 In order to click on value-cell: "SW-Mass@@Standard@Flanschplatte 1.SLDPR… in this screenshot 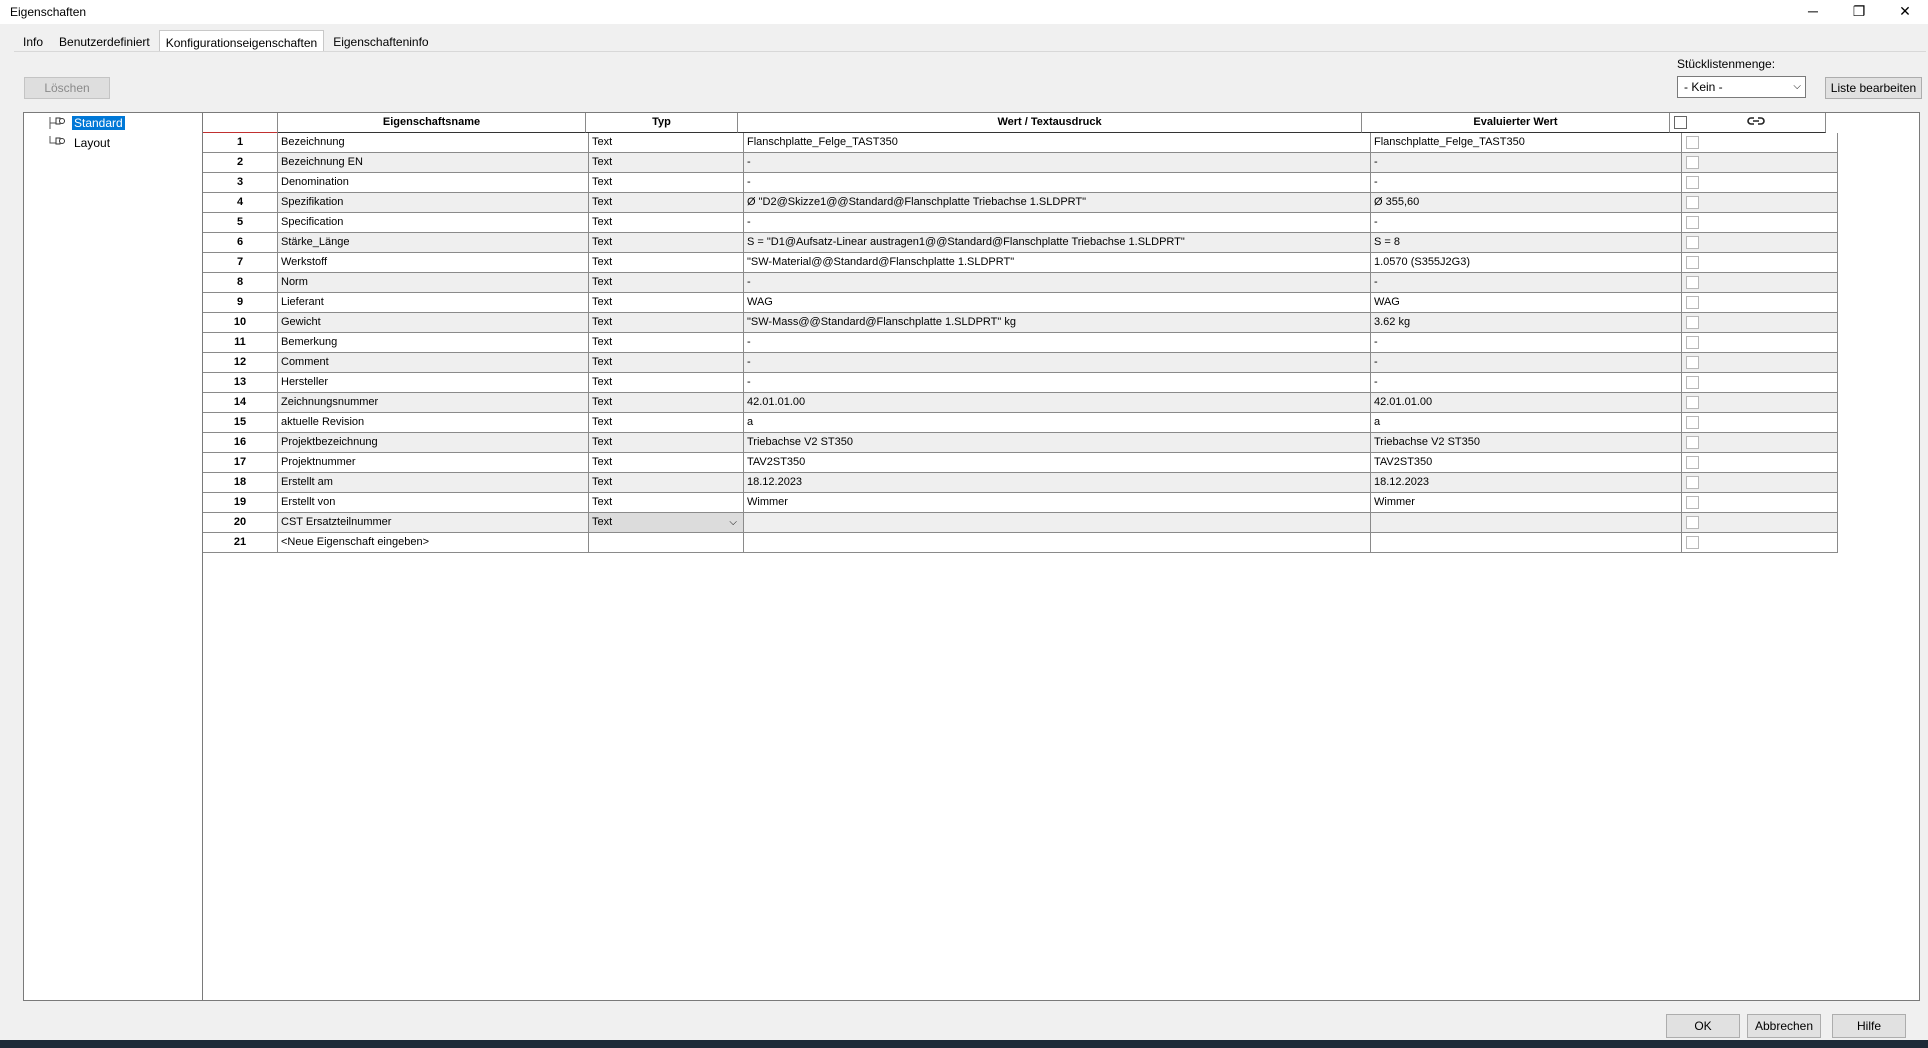, I will do `click(1057, 323)`.